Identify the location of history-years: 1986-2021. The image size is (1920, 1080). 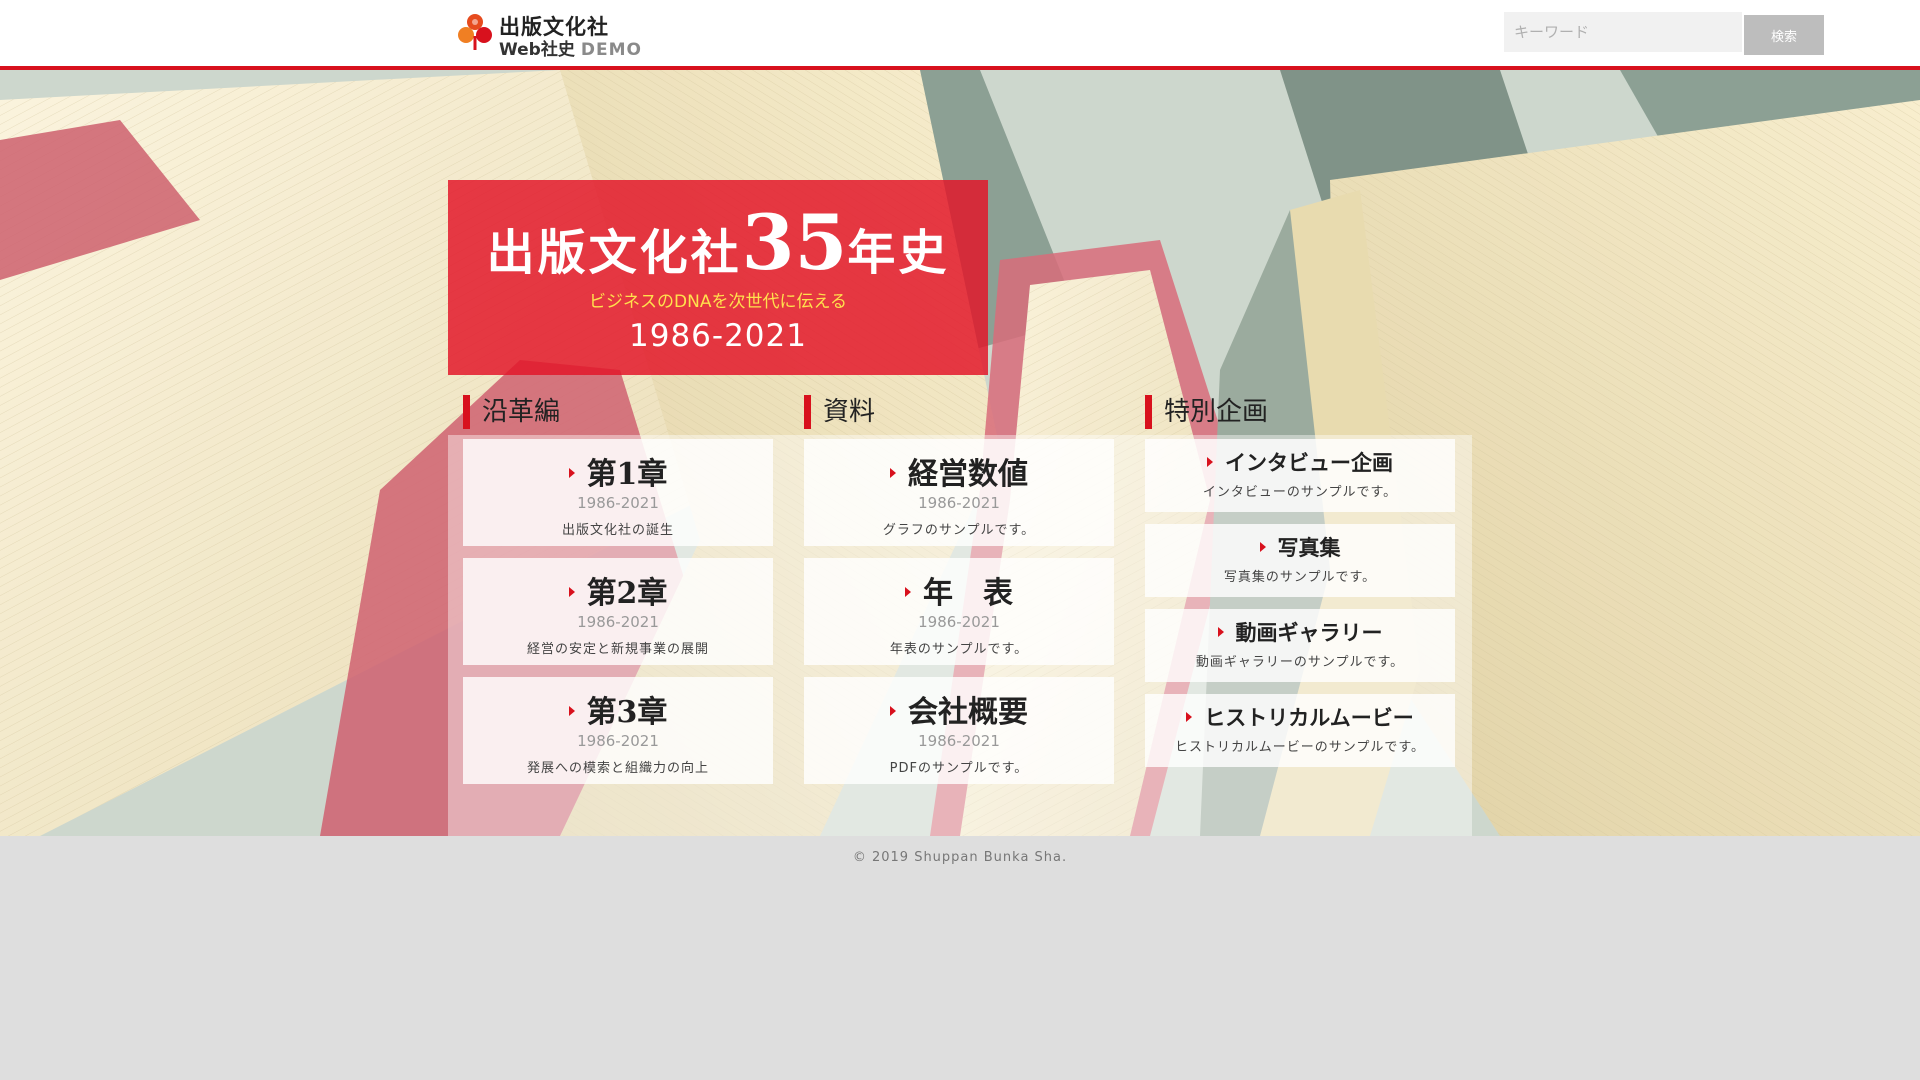
(718, 336).